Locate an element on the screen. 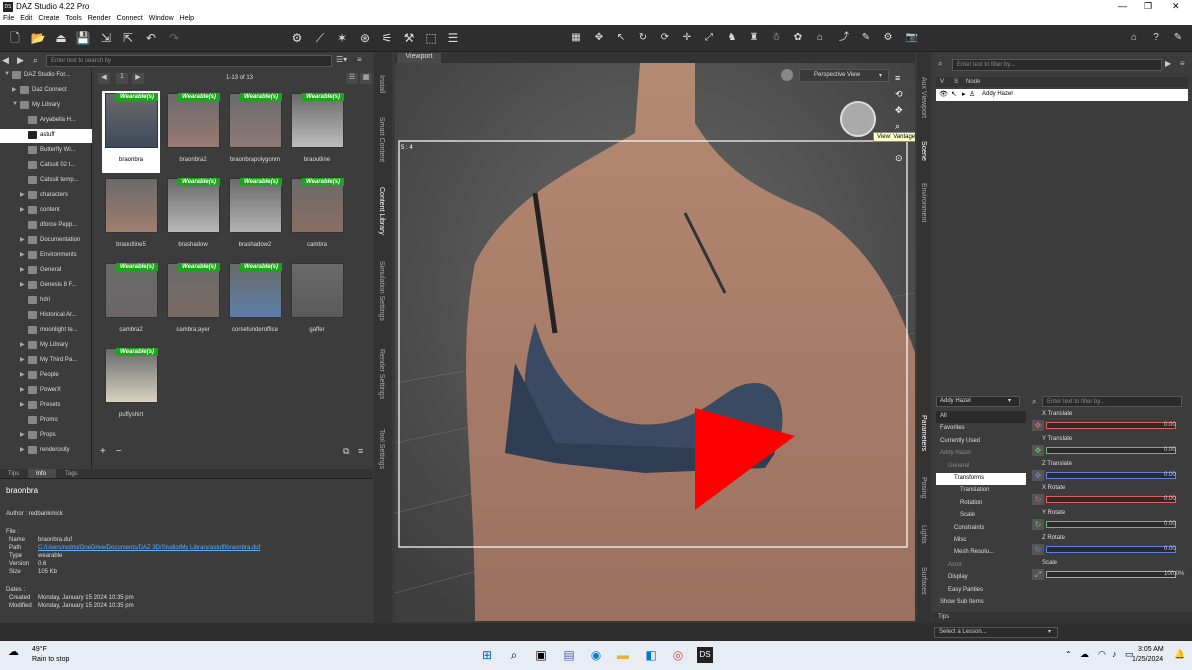 Image resolution: width=1192 pixels, height=670 pixels. taskbar-search-icon: ⌕ is located at coordinates (514, 655).